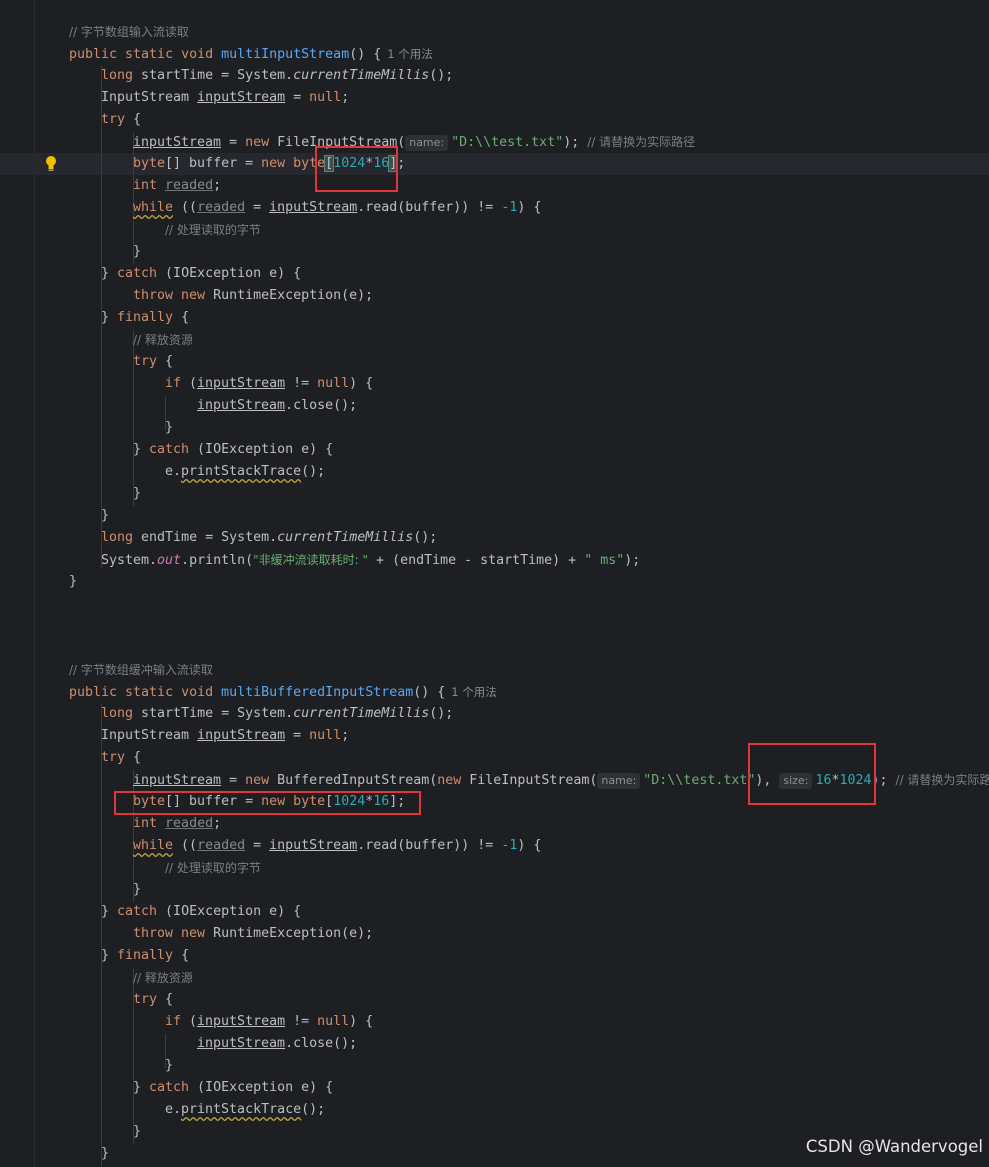 Image resolution: width=989 pixels, height=1167 pixels. Describe the element at coordinates (894, 1146) in the screenshot. I see `watermark: CSDN @Wandervogel` at that location.